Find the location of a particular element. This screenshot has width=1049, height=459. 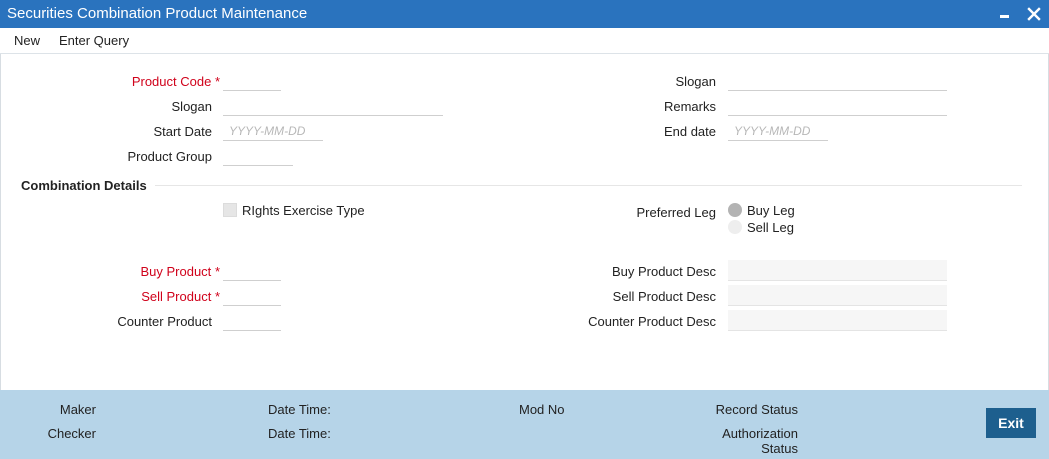

combination-details-heading: Combination Details is located at coordinates (84, 185).